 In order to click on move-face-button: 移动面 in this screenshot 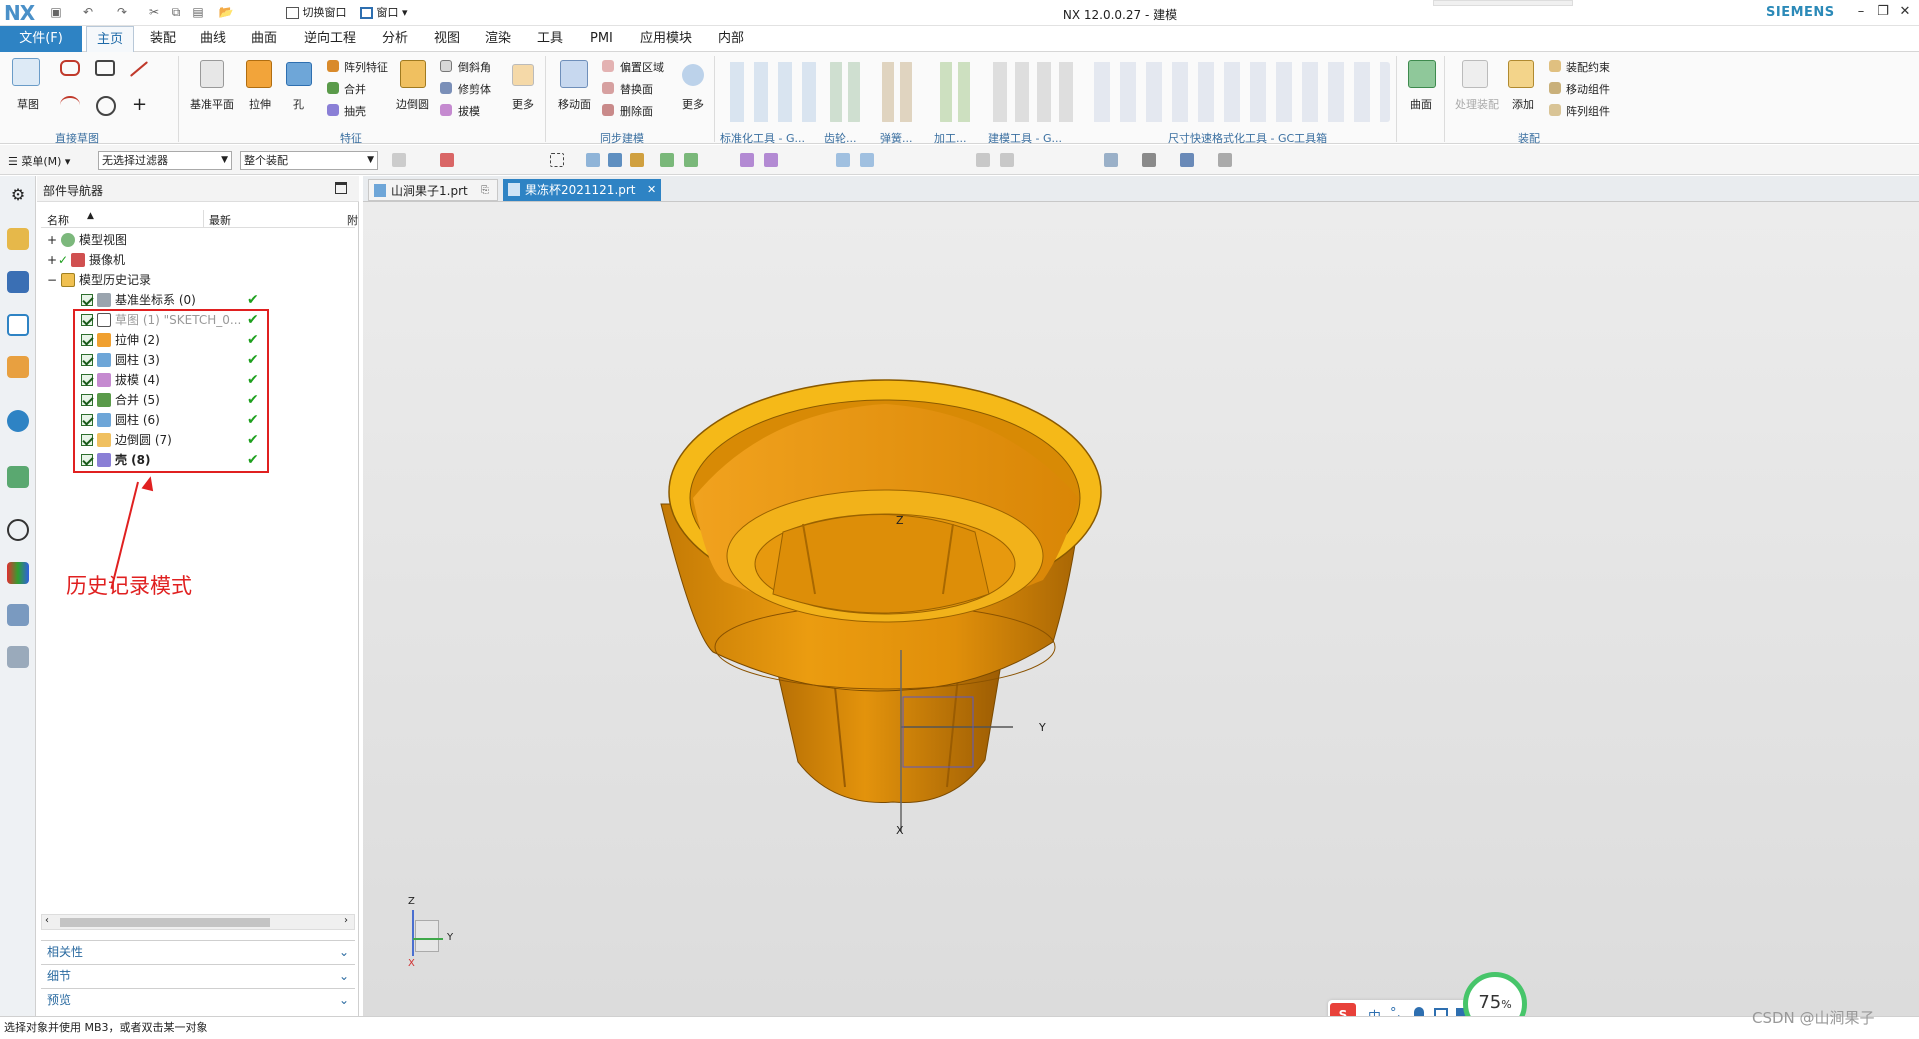, I will do `click(574, 104)`.